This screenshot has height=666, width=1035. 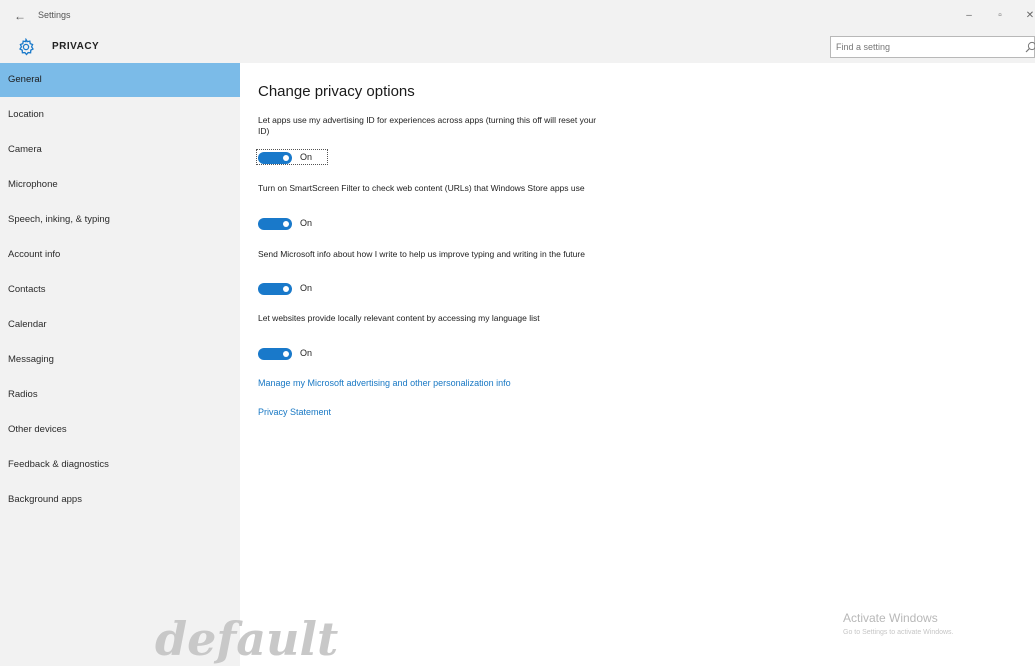 I want to click on typing-info-toggle, so click(x=275, y=289).